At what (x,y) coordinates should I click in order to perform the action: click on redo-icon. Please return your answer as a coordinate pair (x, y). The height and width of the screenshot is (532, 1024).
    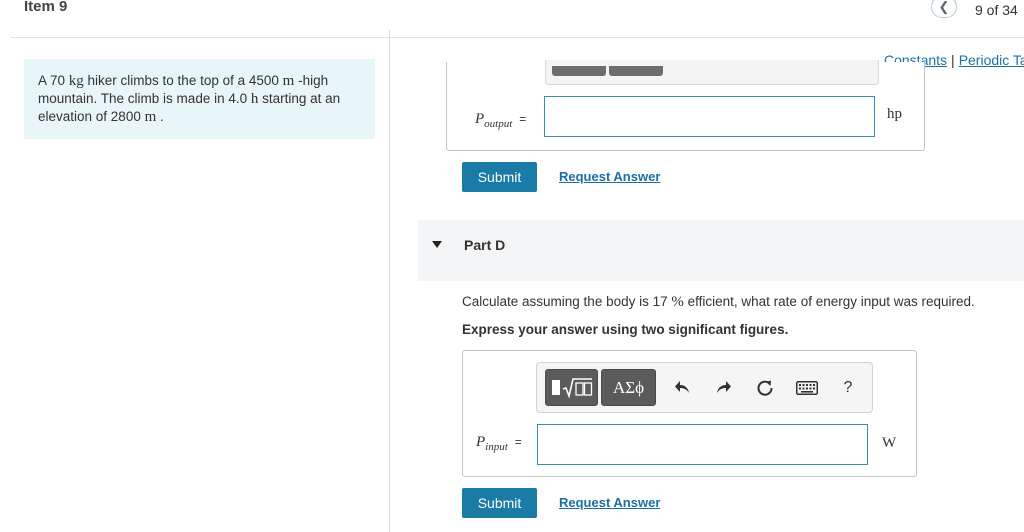
    Looking at the image, I should click on (723, 388).